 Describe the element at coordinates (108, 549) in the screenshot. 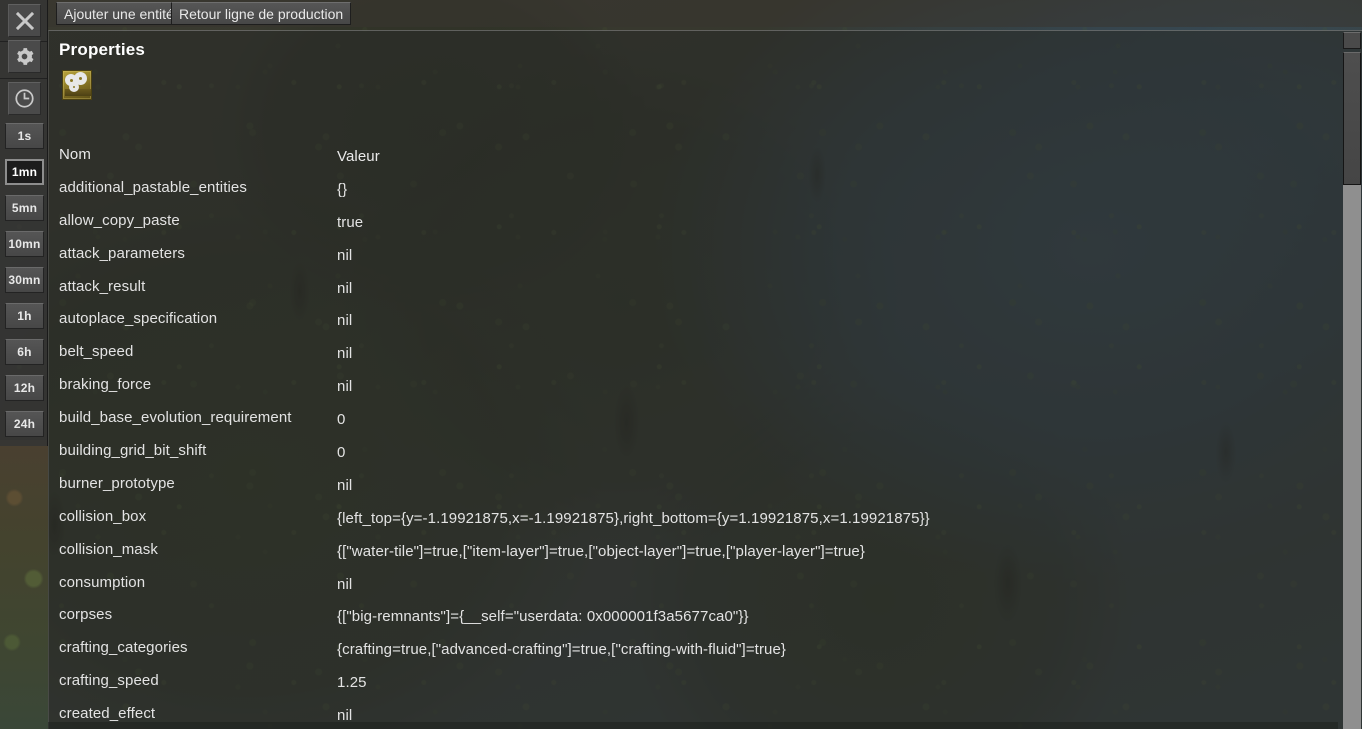

I see `property-name: collision_mask` at that location.